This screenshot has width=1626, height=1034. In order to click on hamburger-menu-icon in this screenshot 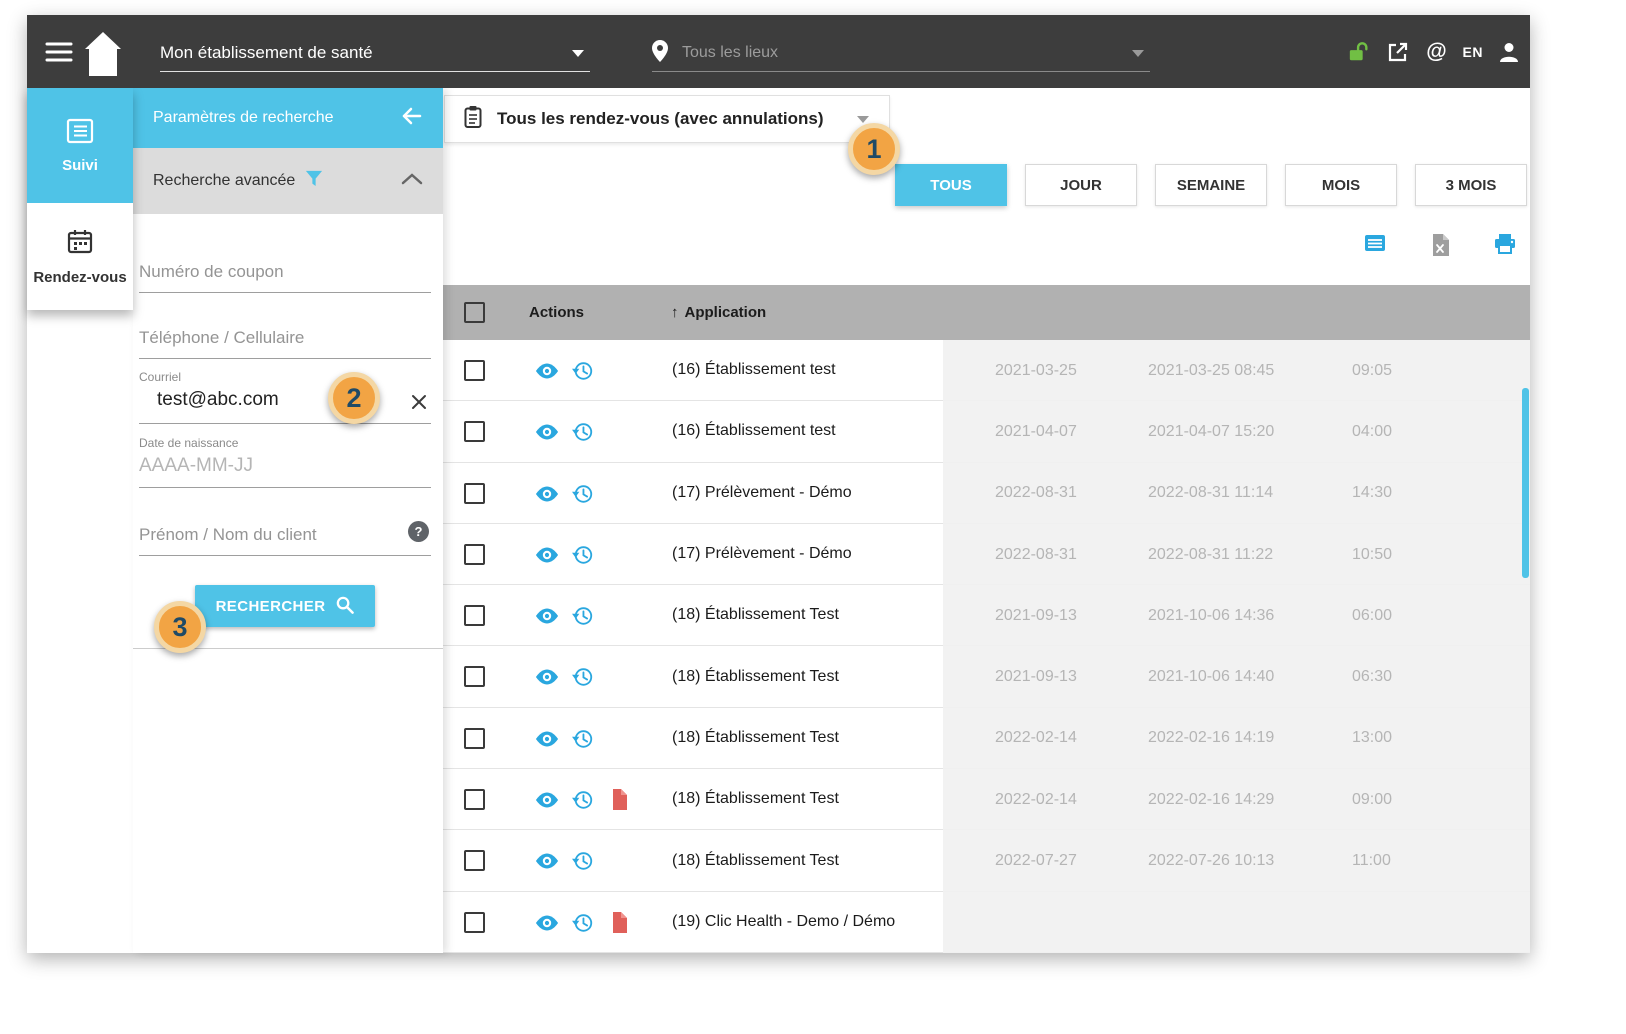, I will do `click(59, 52)`.